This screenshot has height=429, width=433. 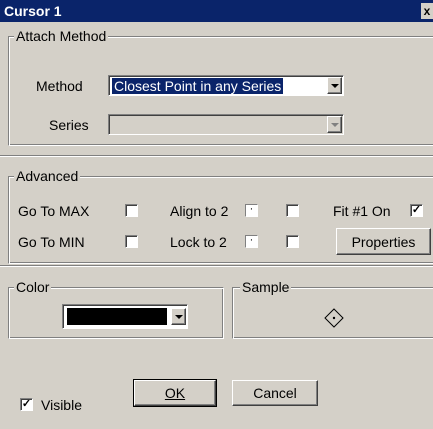 What do you see at coordinates (51, 242) in the screenshot?
I see `go-to-min-label: Go To MIN` at bounding box center [51, 242].